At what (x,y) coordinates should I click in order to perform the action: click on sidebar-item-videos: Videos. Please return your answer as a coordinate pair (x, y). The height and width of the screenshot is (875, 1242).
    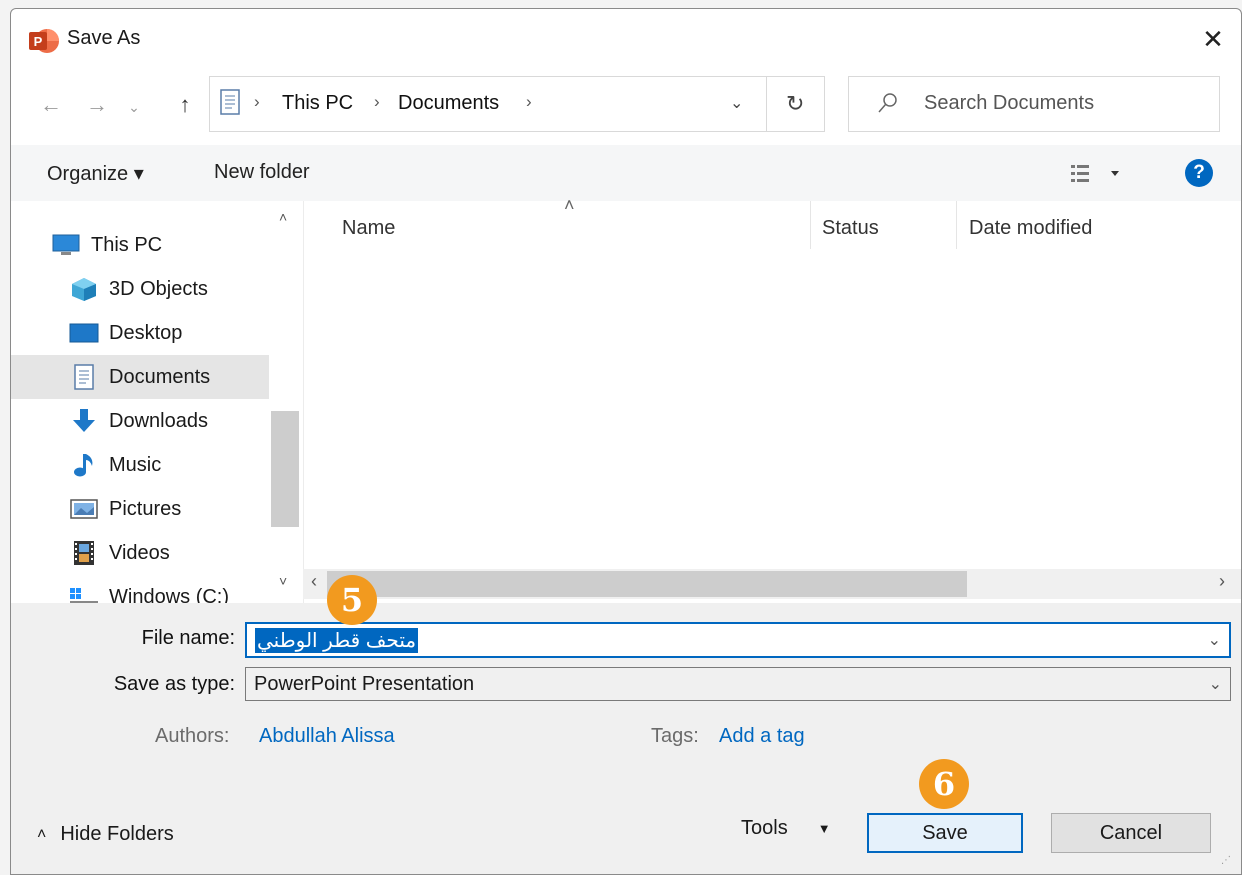
    Looking at the image, I should click on (140, 553).